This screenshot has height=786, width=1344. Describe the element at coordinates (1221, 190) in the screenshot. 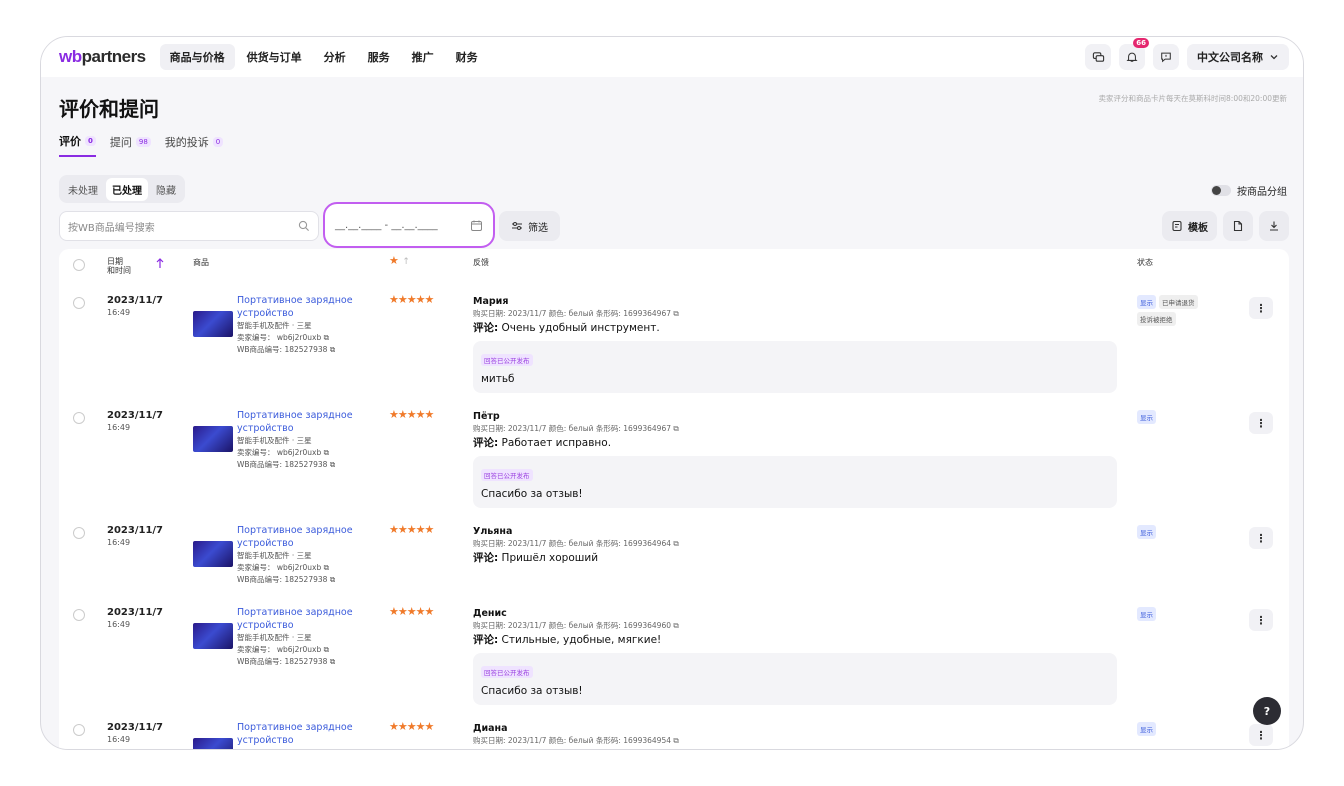

I see `toggle-switch` at that location.